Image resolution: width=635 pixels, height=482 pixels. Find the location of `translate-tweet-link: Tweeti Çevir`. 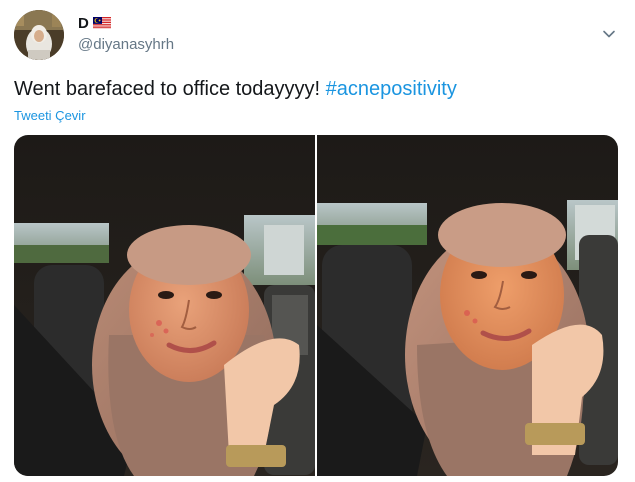

translate-tweet-link: Tweeti Çevir is located at coordinates (50, 115).